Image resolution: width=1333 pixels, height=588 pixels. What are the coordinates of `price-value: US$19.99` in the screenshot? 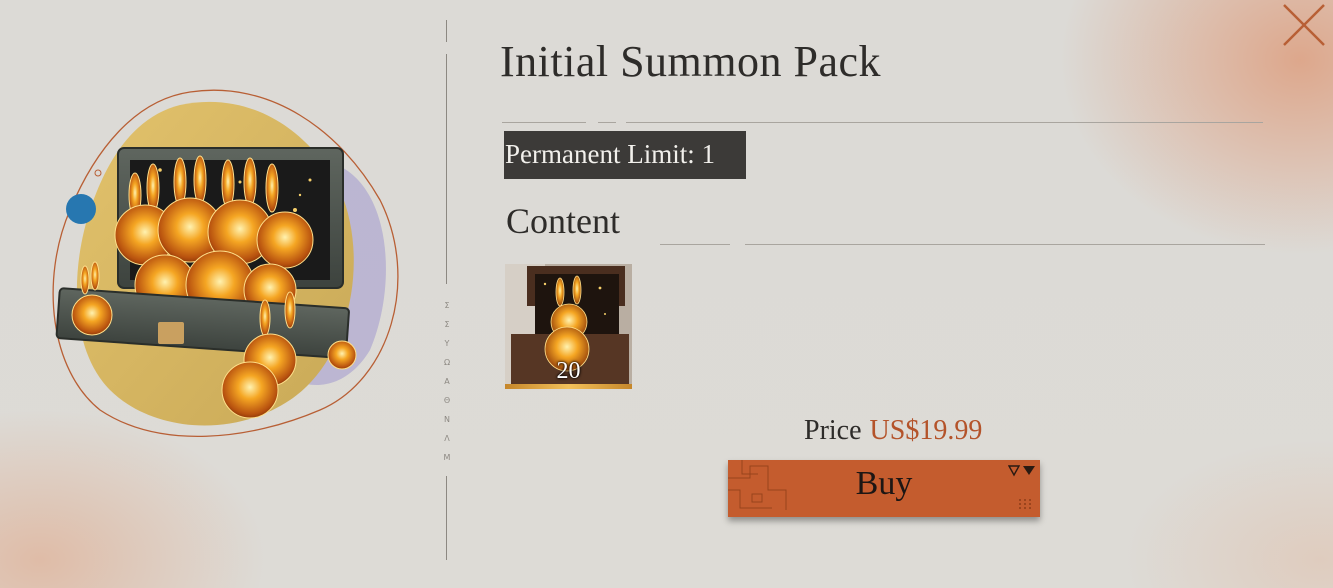 It's located at (926, 430).